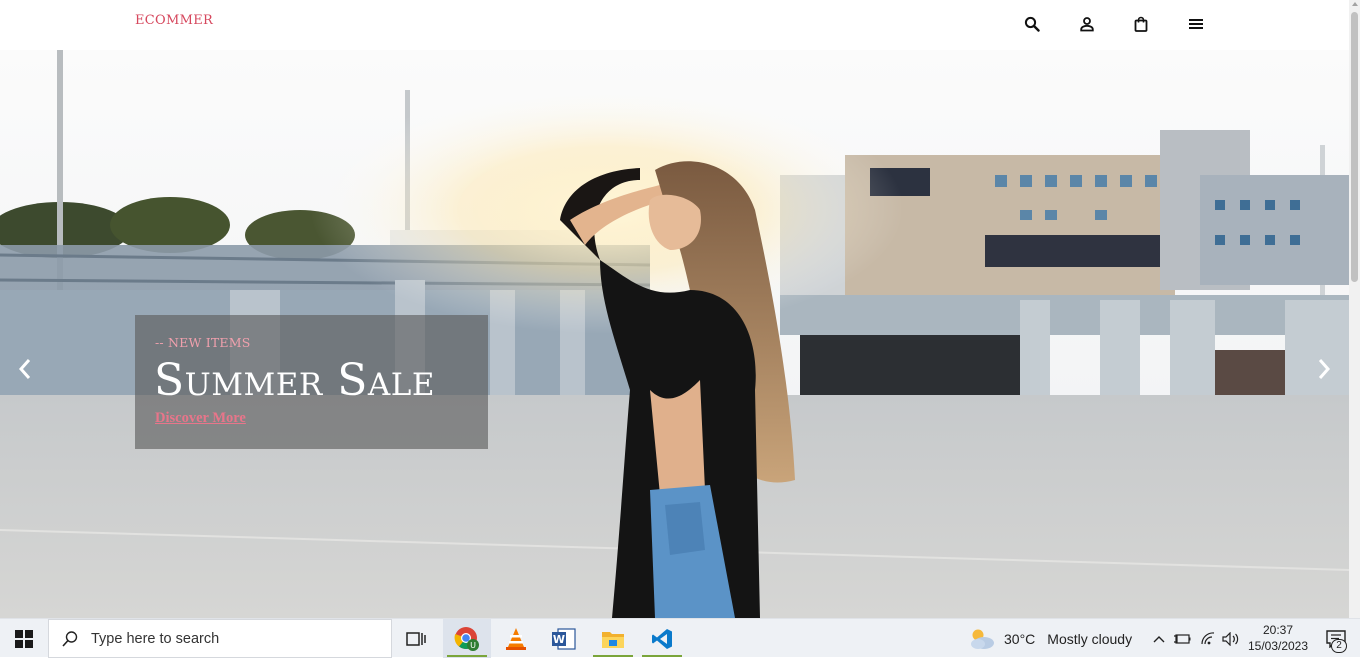  What do you see at coordinates (1354, 309) in the screenshot?
I see `page-scrollbar` at bounding box center [1354, 309].